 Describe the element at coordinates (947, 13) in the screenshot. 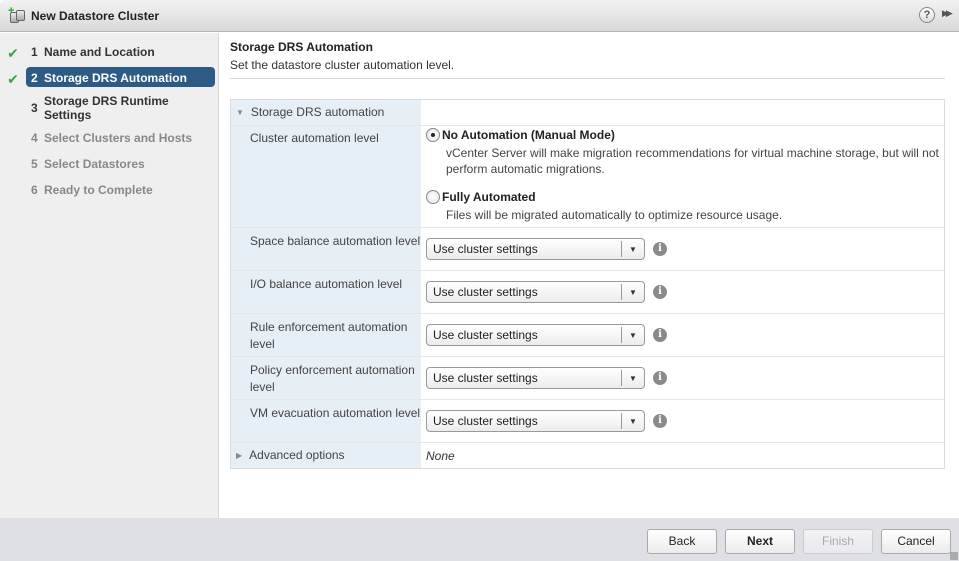

I see `expand-icon: ▶▶` at that location.